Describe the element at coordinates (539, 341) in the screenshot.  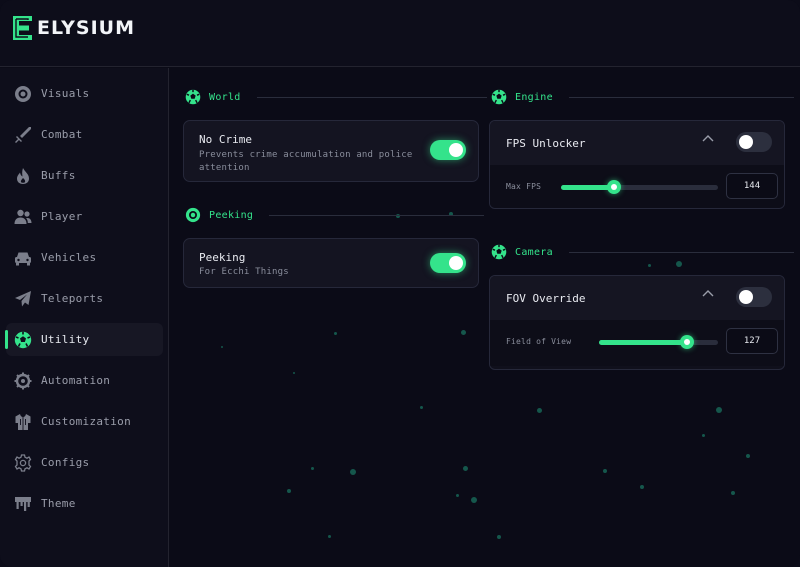
I see `slider-label: Field of View` at that location.